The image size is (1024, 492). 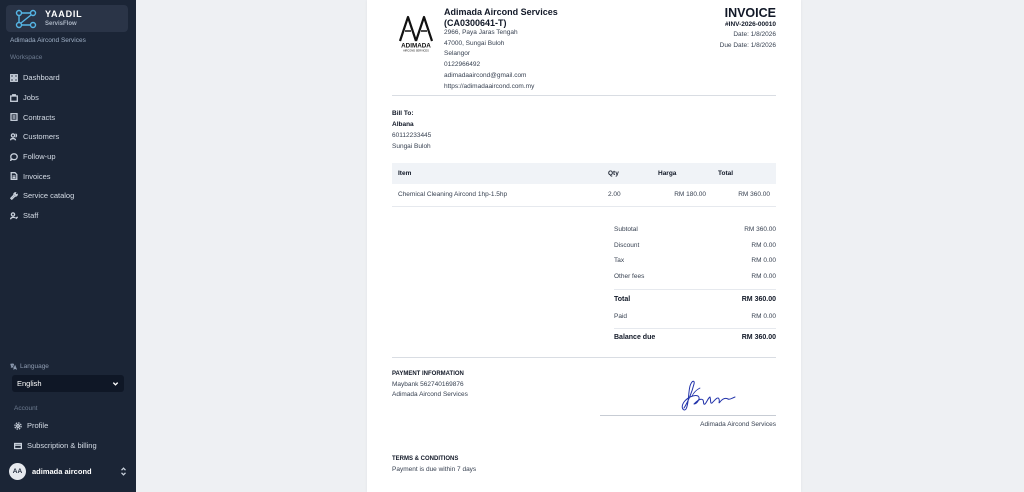 What do you see at coordinates (744, 195) in the screenshot?
I see `line-item-total: RM 360.00` at bounding box center [744, 195].